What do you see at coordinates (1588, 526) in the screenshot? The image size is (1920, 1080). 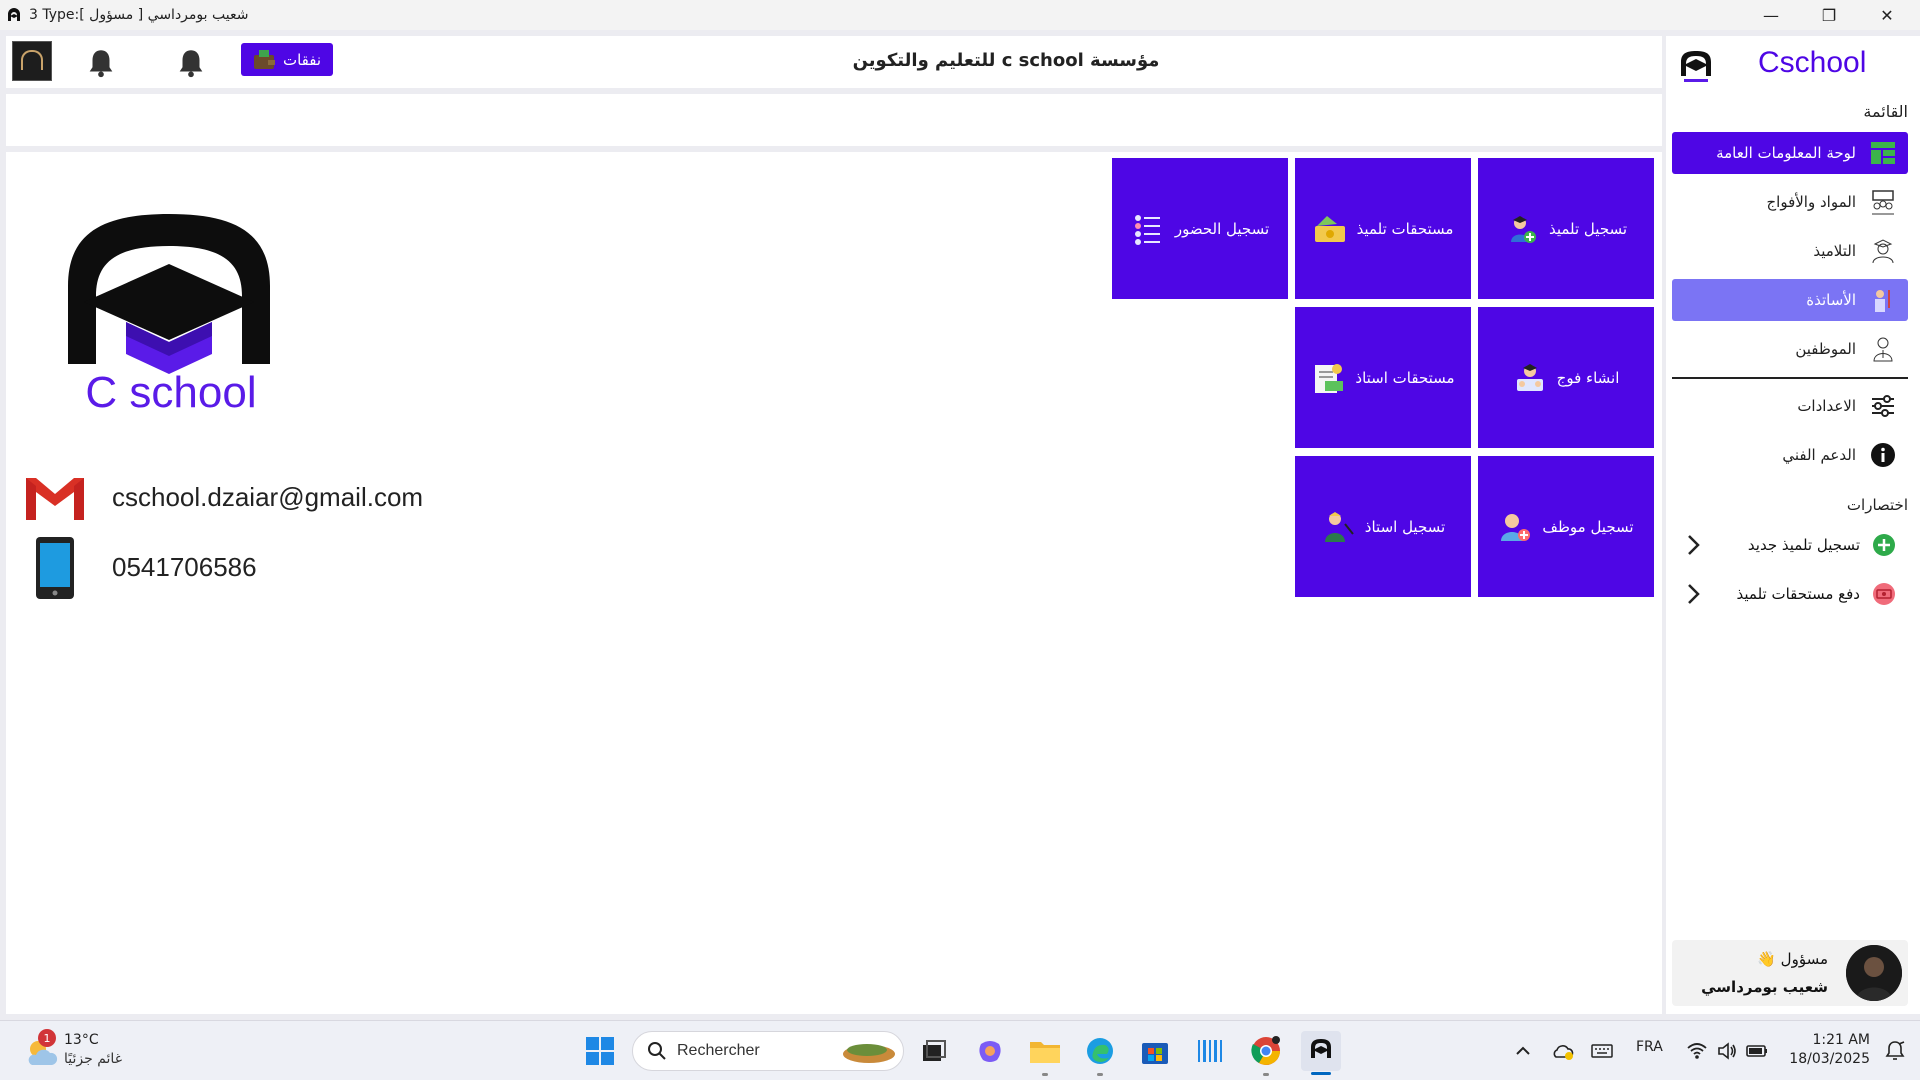 I see `tile-label: تسجيل موظف` at bounding box center [1588, 526].